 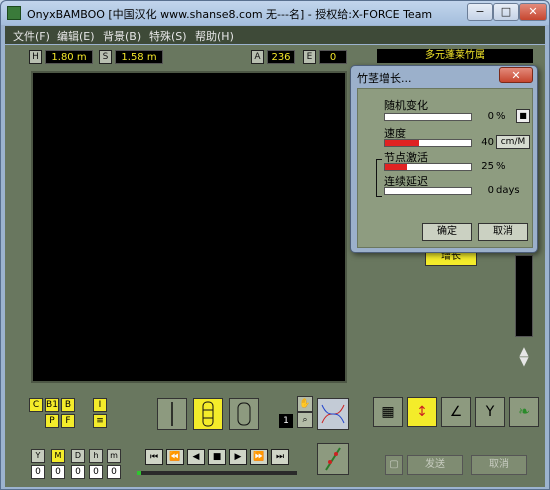 I want to click on grid-toggle: ≡, so click(x=100, y=421).